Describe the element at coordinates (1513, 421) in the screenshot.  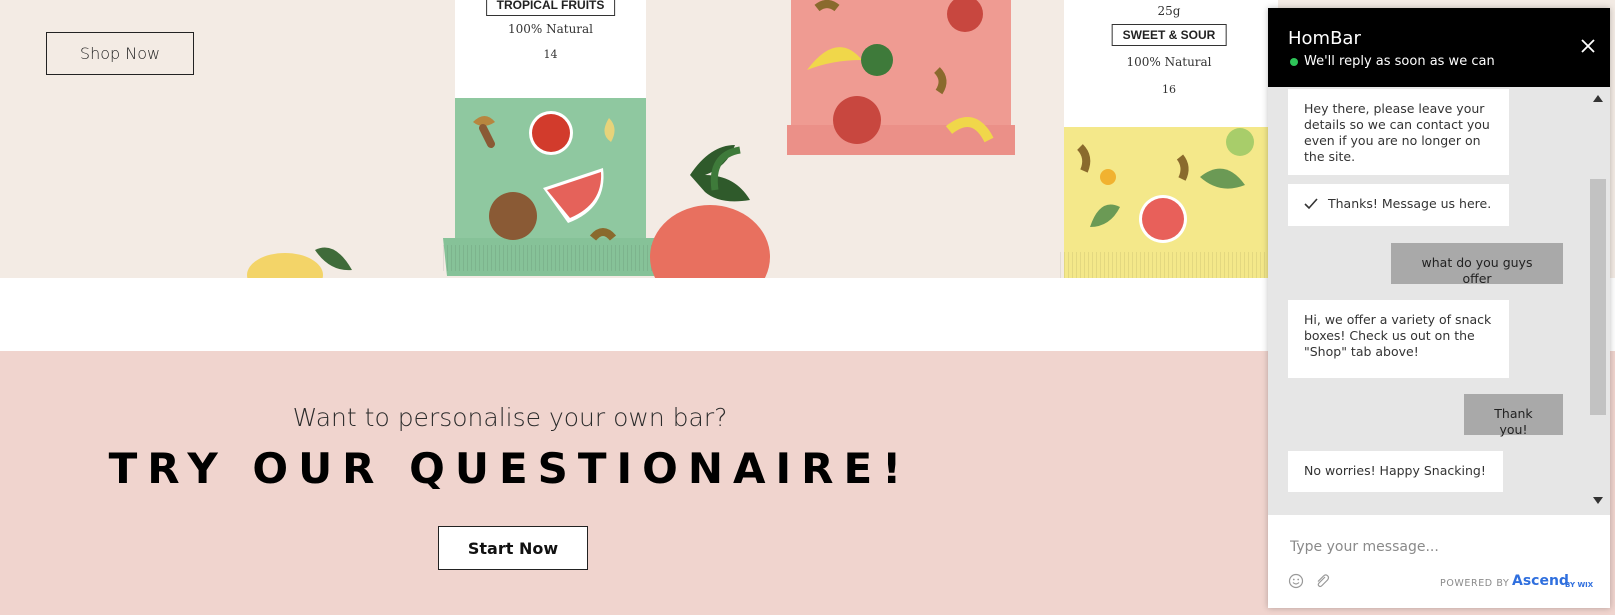
I see `message-text: Thank you!` at that location.